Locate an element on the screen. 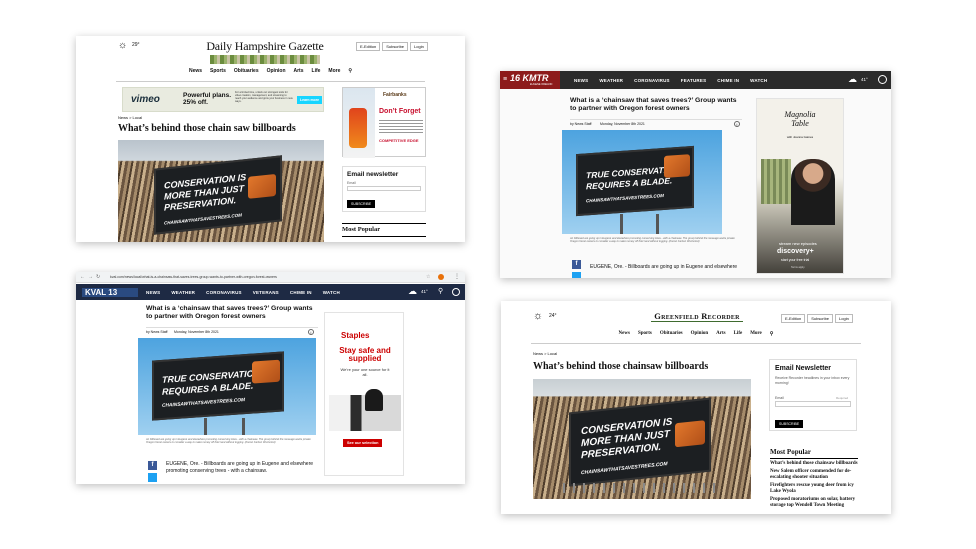 This screenshot has height=549, width=976. forward-icon: → is located at coordinates (90, 277).